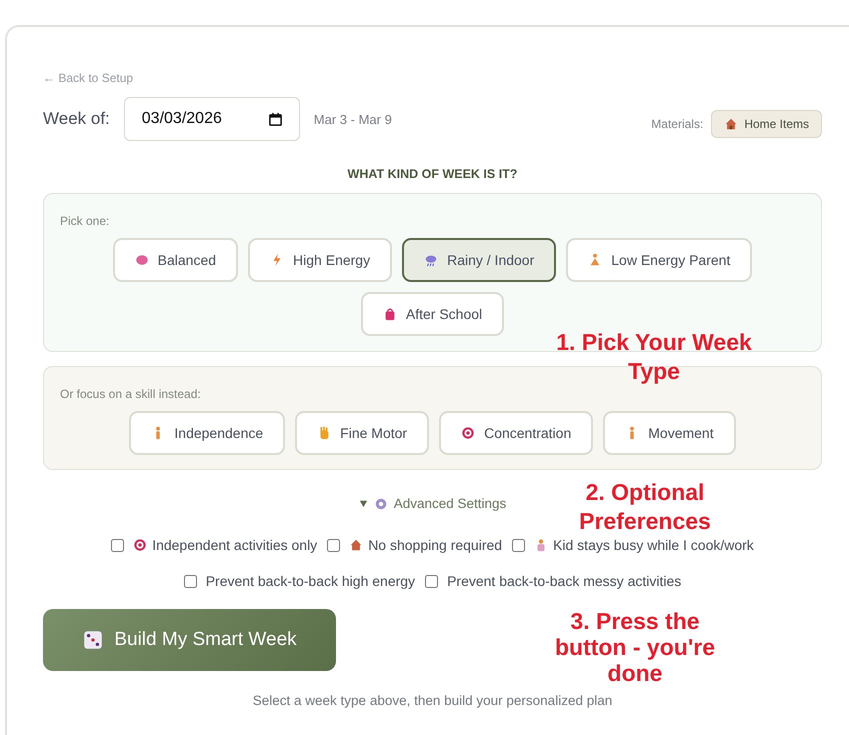  I want to click on date-range: Mar 3 - Mar 9, so click(353, 119).